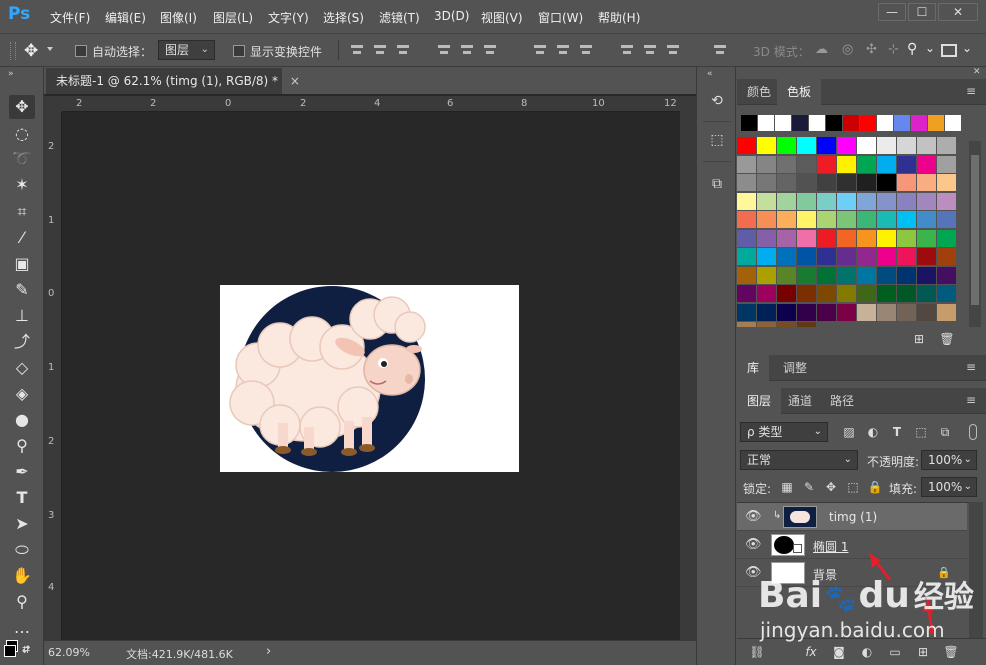  Describe the element at coordinates (759, 92) in the screenshot. I see `tab-color: 颜色` at that location.